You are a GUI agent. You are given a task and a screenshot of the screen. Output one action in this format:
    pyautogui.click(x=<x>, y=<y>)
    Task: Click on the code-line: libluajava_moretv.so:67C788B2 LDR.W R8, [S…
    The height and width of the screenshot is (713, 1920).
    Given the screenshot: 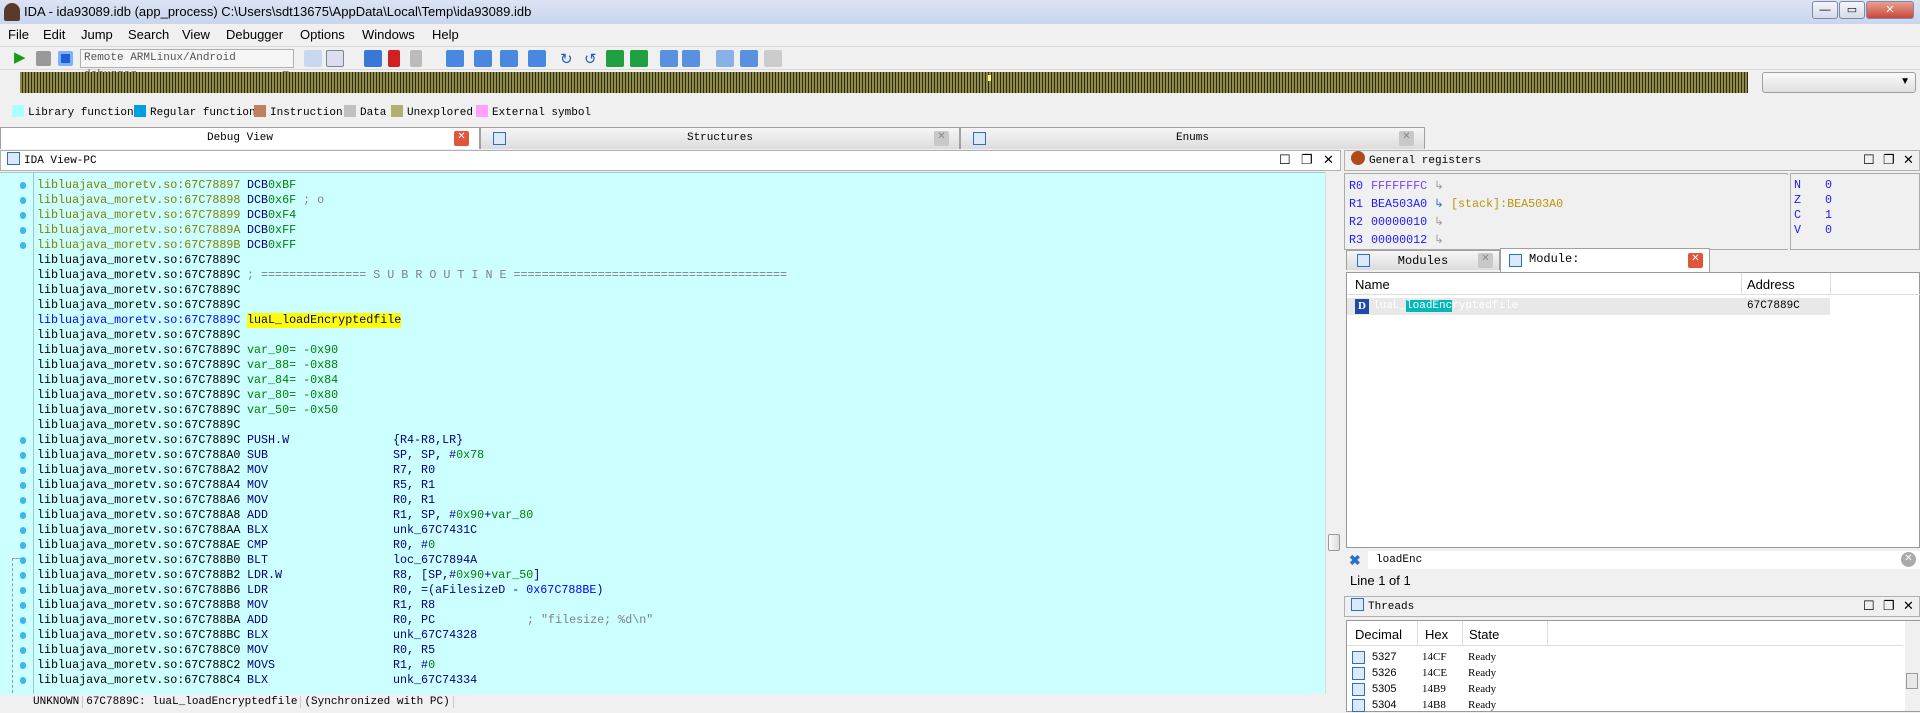 What is the action you would take?
    pyautogui.click(x=288, y=575)
    